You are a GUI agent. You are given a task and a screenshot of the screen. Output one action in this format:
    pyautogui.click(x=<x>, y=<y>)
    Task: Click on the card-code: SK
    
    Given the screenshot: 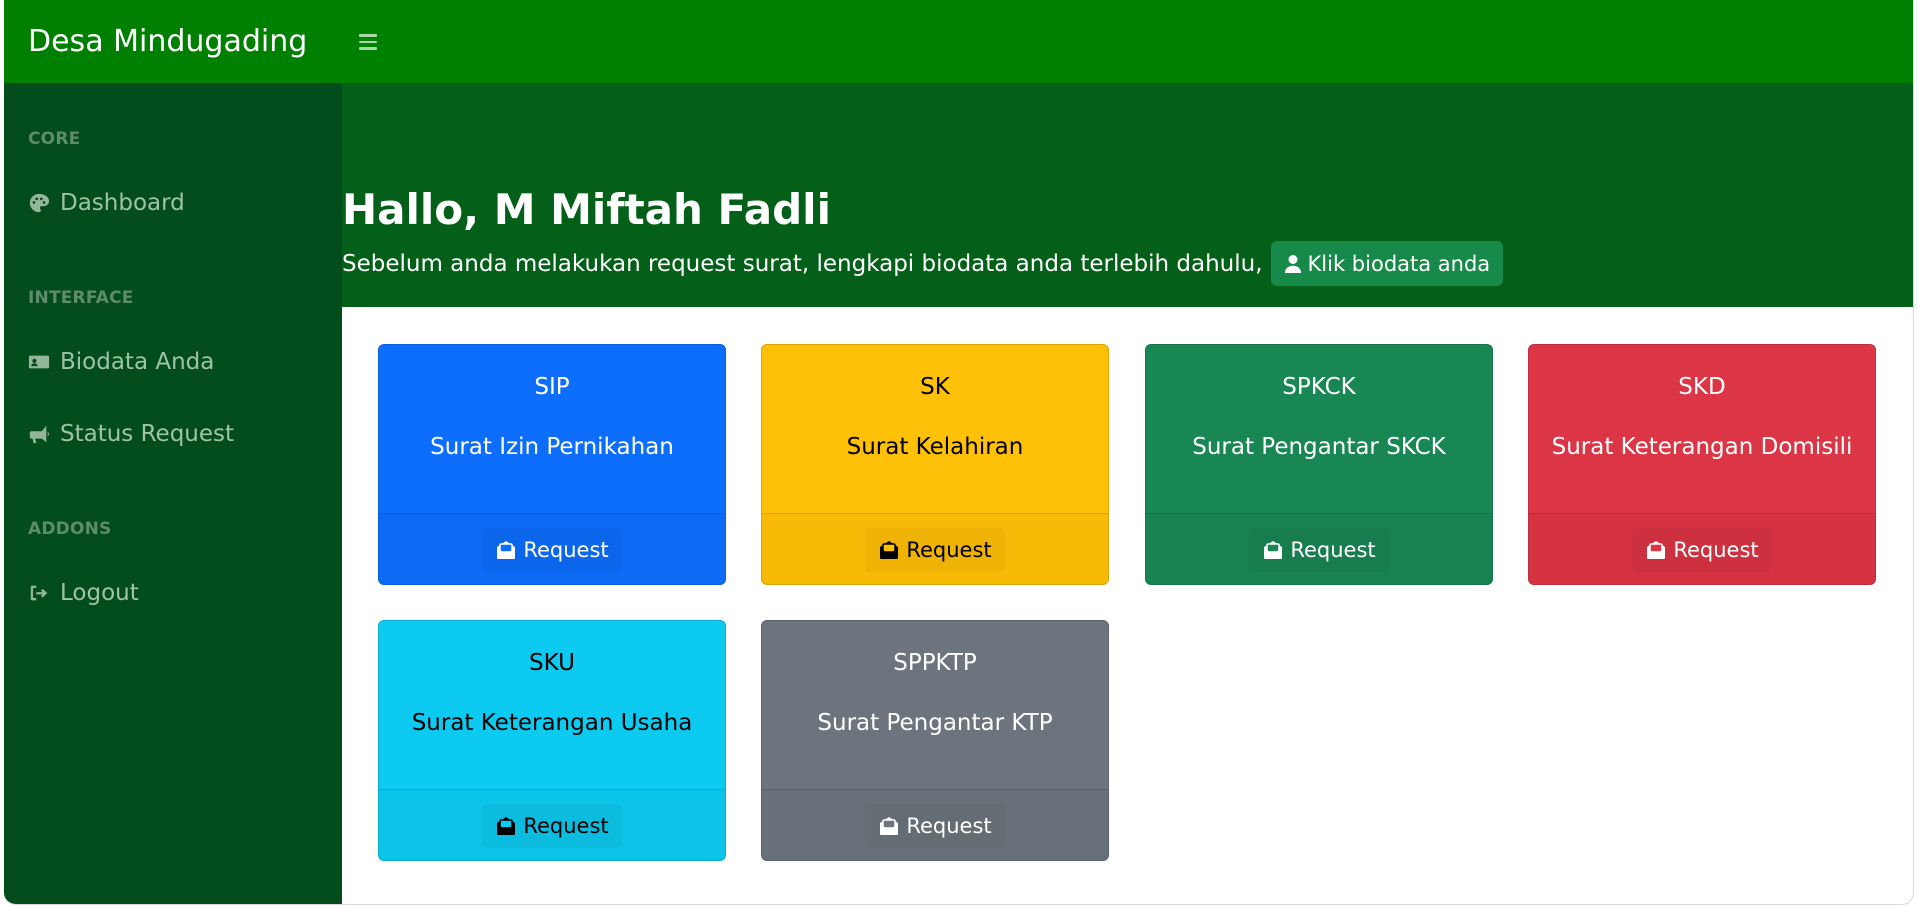 What is the action you would take?
    pyautogui.click(x=935, y=387)
    